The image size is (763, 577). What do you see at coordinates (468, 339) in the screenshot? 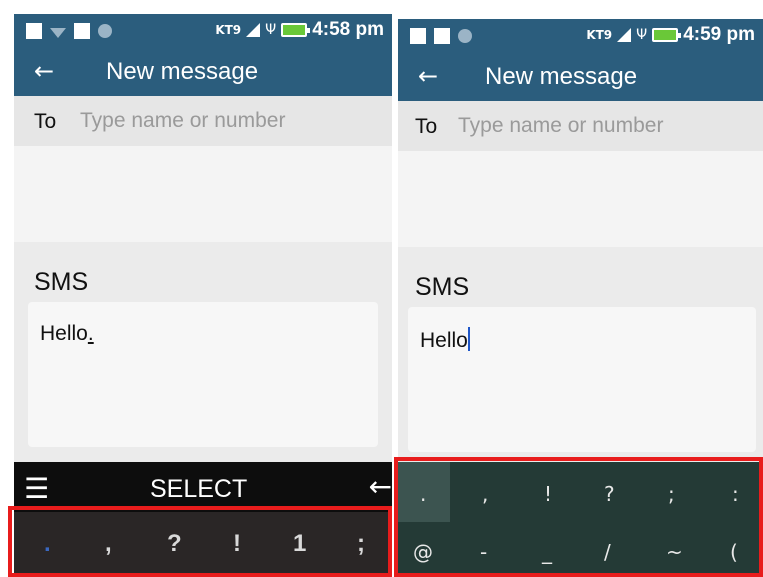
I see `text-cursor` at bounding box center [468, 339].